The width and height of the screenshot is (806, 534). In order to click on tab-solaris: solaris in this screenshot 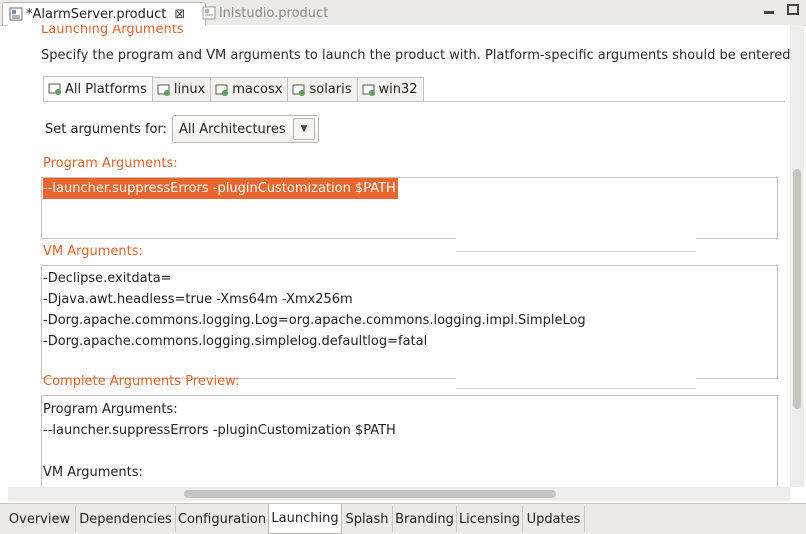, I will do `click(322, 89)`.